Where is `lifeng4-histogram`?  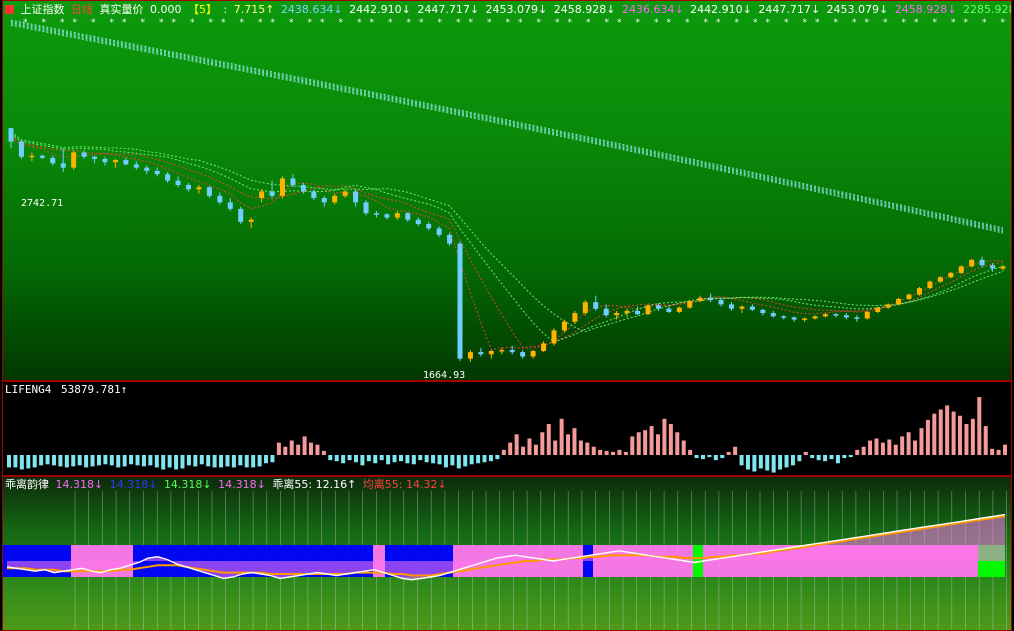
lifeng4-histogram is located at coordinates (507, 429).